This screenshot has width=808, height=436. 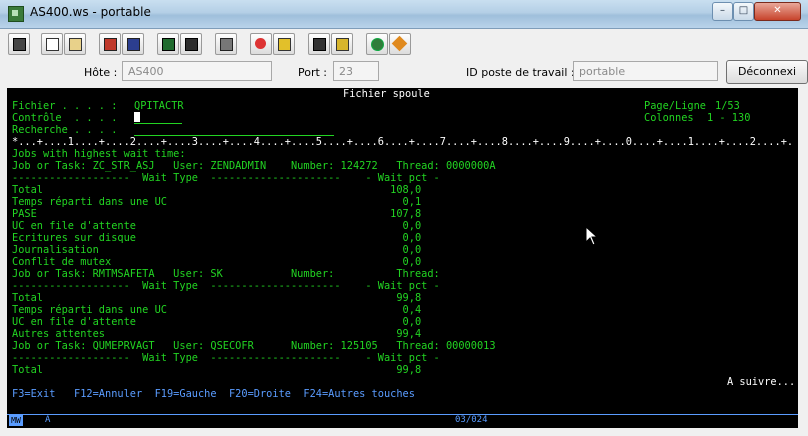 What do you see at coordinates (727, 106) in the screenshot?
I see `page-value: 1/53` at bounding box center [727, 106].